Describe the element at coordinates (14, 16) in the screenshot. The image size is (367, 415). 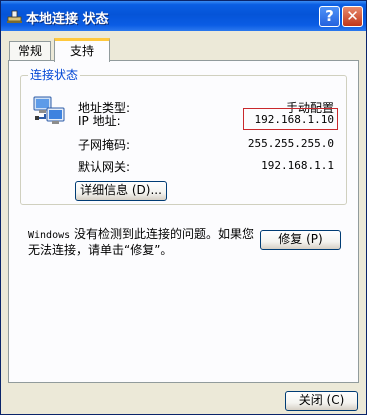
I see `network-connection-icon` at that location.